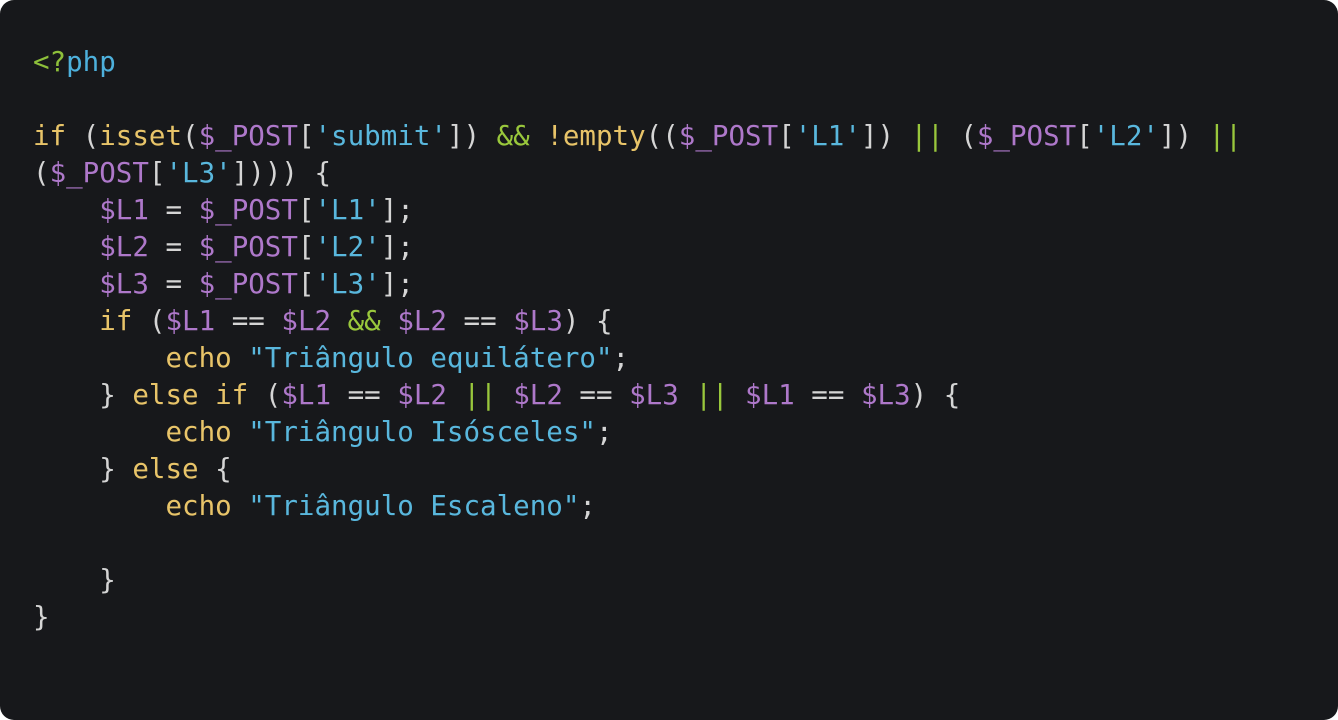 Image resolution: width=1338 pixels, height=720 pixels. I want to click on code-token-default: ]))) {, so click(281, 173).